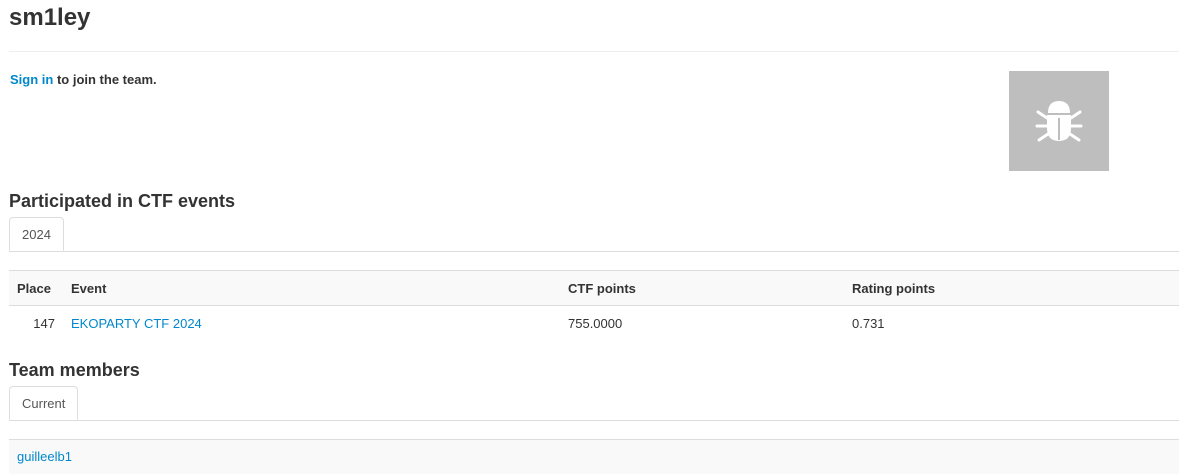  Describe the element at coordinates (36, 234) in the screenshot. I see `tab-2024: 2024` at that location.